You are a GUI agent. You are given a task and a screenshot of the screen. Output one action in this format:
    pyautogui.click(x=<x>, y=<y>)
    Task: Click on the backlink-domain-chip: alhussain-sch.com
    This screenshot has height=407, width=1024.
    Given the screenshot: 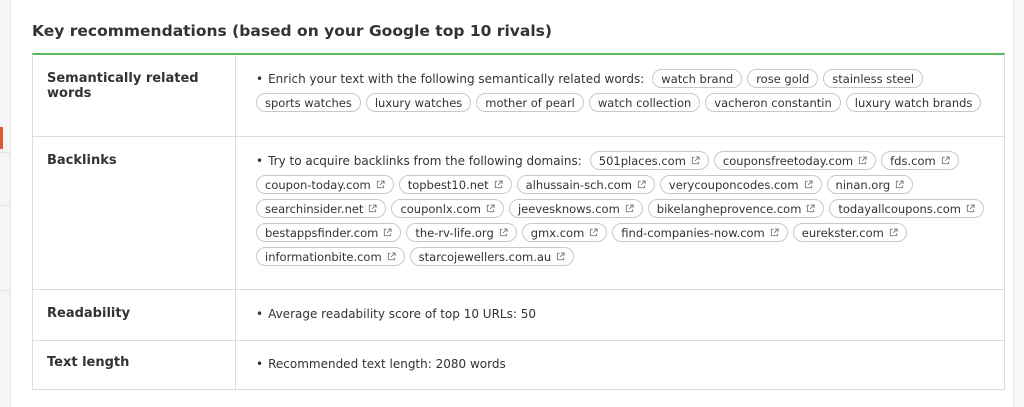 What is the action you would take?
    pyautogui.click(x=585, y=184)
    